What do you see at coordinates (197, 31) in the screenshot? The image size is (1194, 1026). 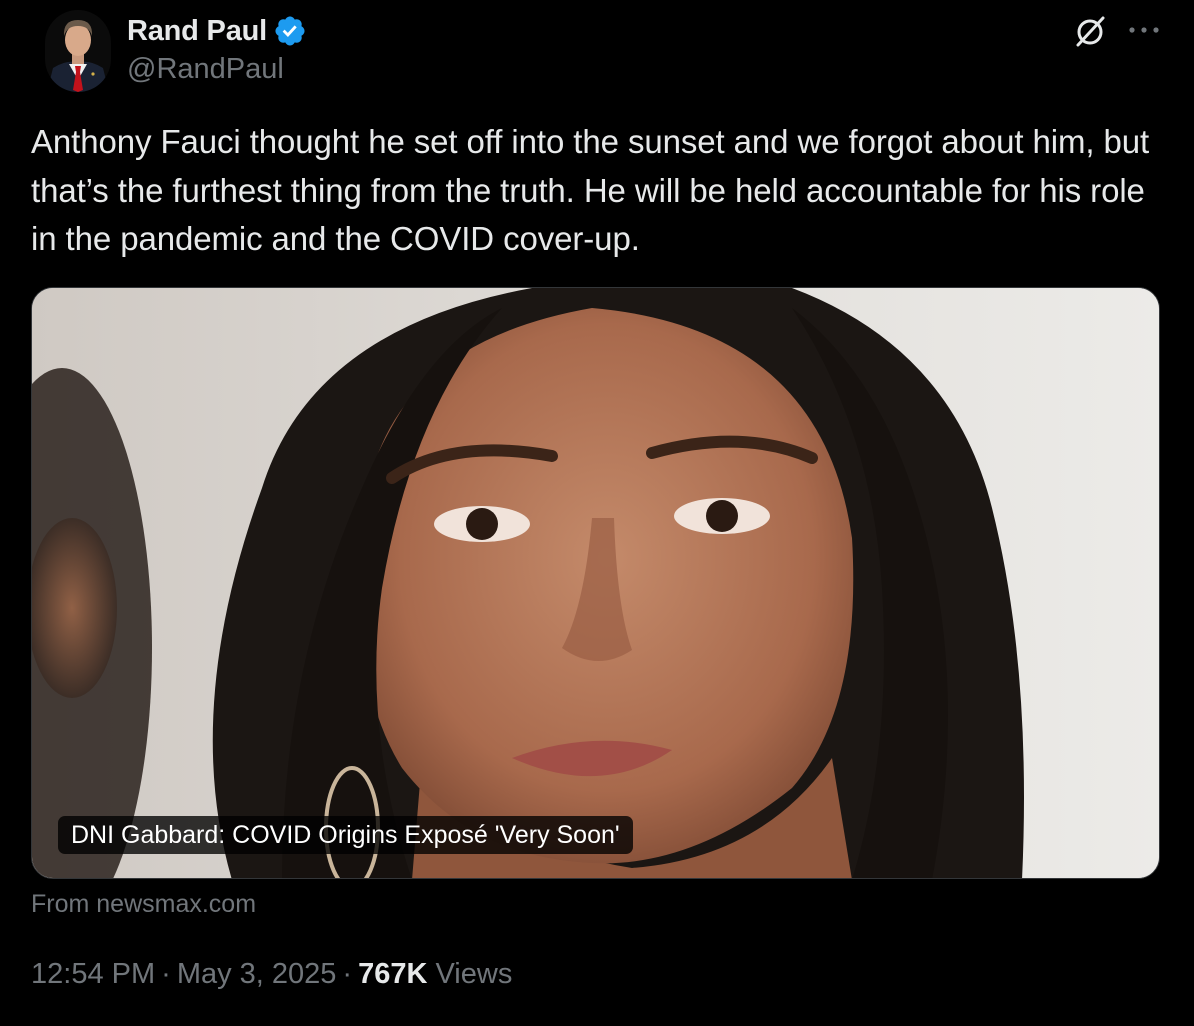 I see `author-display-name: Rand Paul` at bounding box center [197, 31].